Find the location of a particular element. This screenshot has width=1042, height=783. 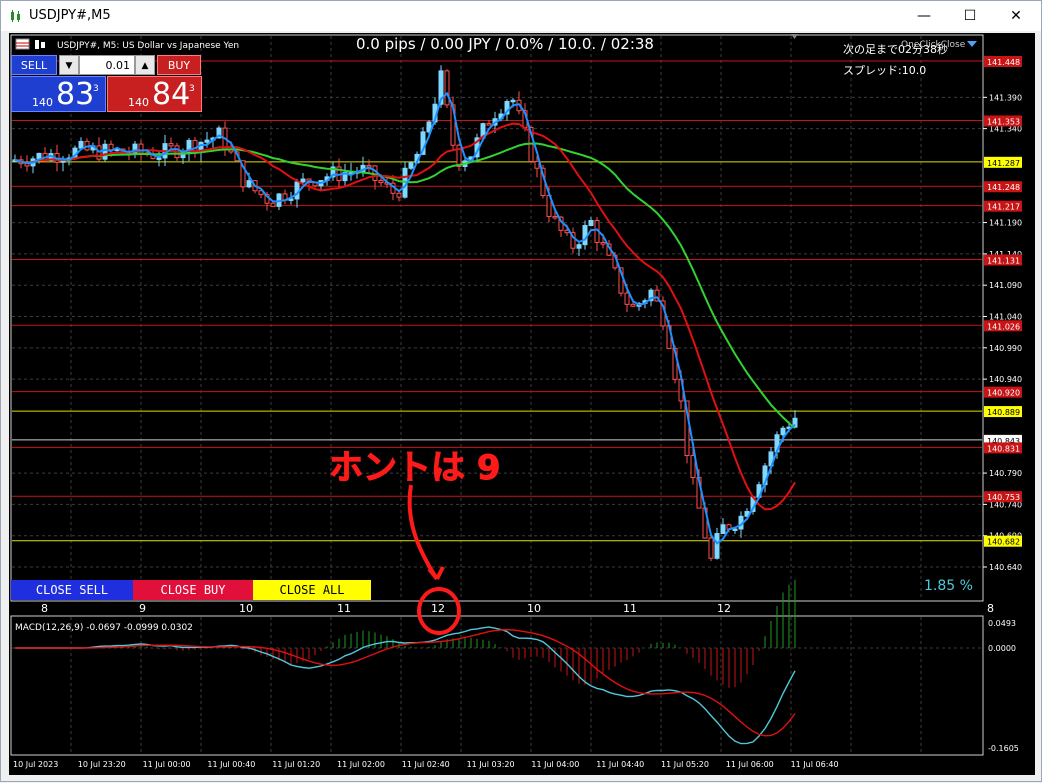

time-axis-label: 11 Jul 00:00 is located at coordinates (167, 764).